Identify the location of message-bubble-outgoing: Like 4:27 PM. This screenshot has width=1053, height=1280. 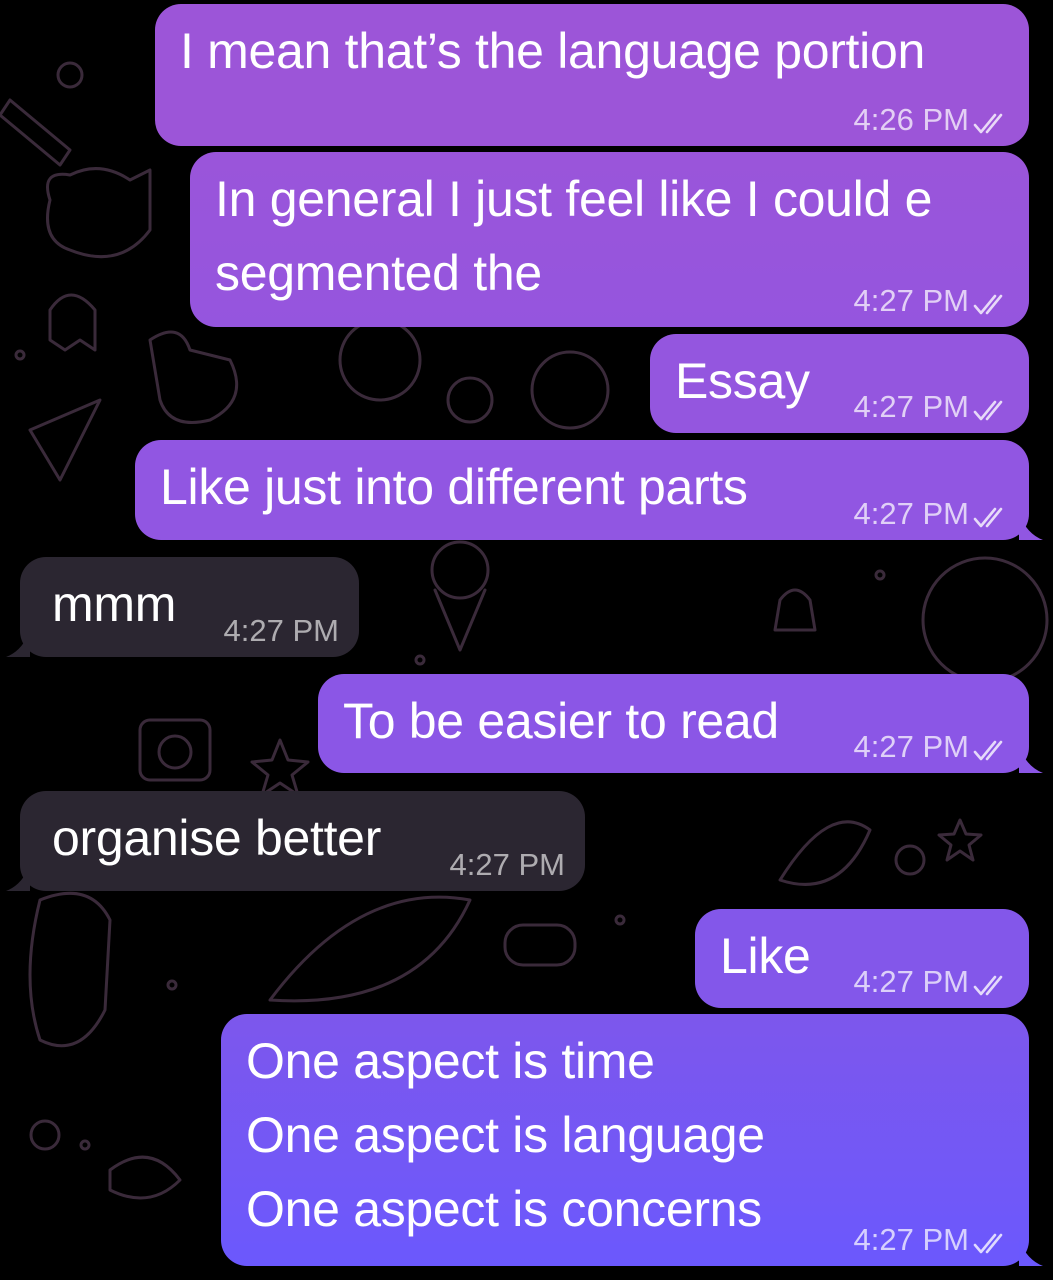
(862, 958).